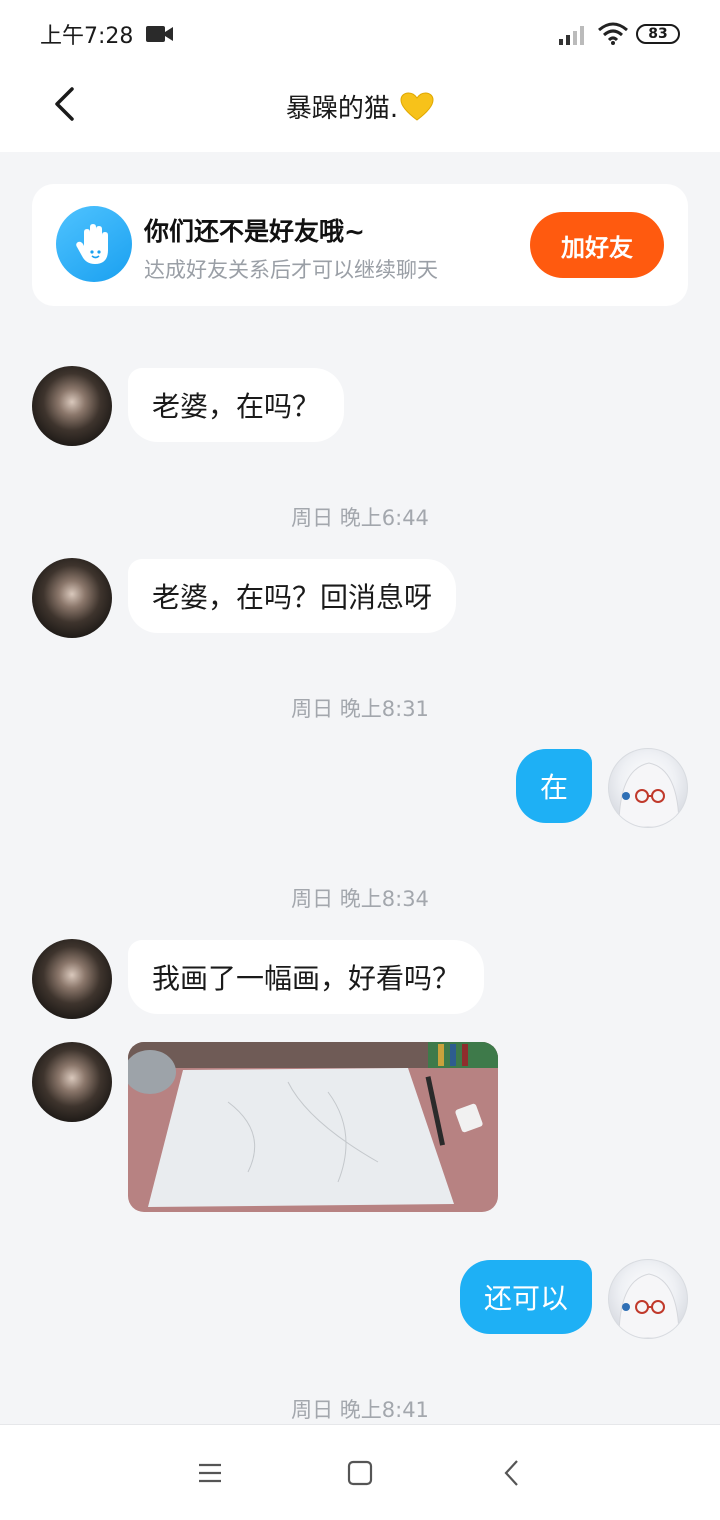 This screenshot has height=1520, width=720. I want to click on incoming-message: 老婆，在吗？回消息呀, so click(292, 596).